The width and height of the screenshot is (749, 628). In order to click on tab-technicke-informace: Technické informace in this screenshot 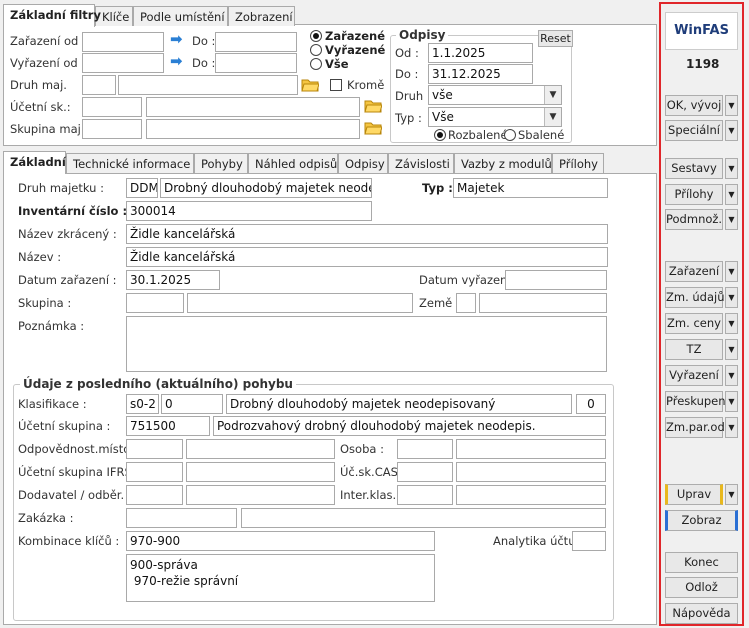, I will do `click(130, 163)`.